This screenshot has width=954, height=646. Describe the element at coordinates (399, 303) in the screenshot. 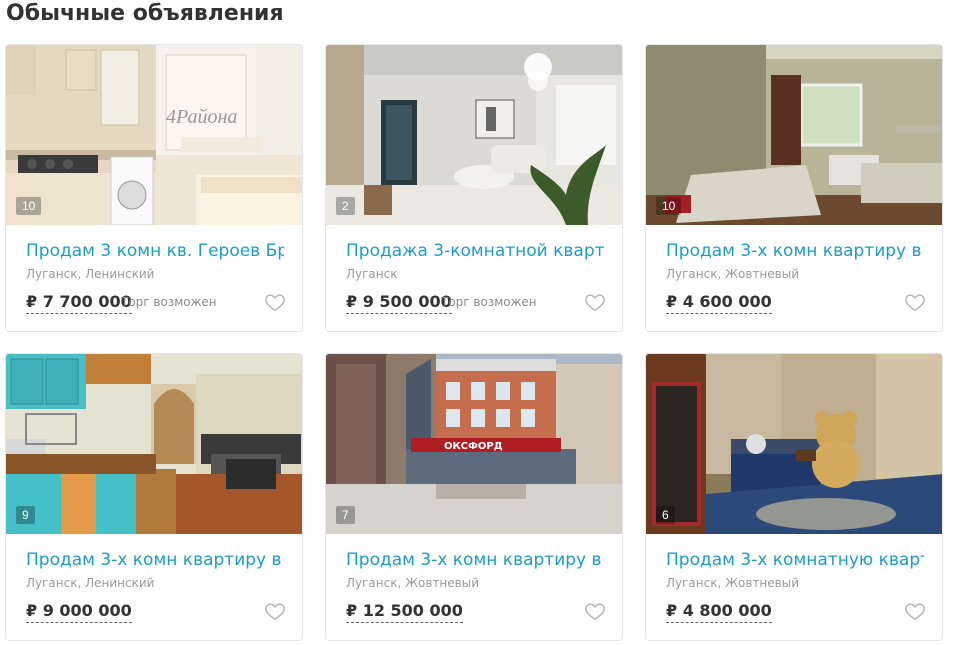

I see `listing-price: ₽ 9 500 000` at that location.